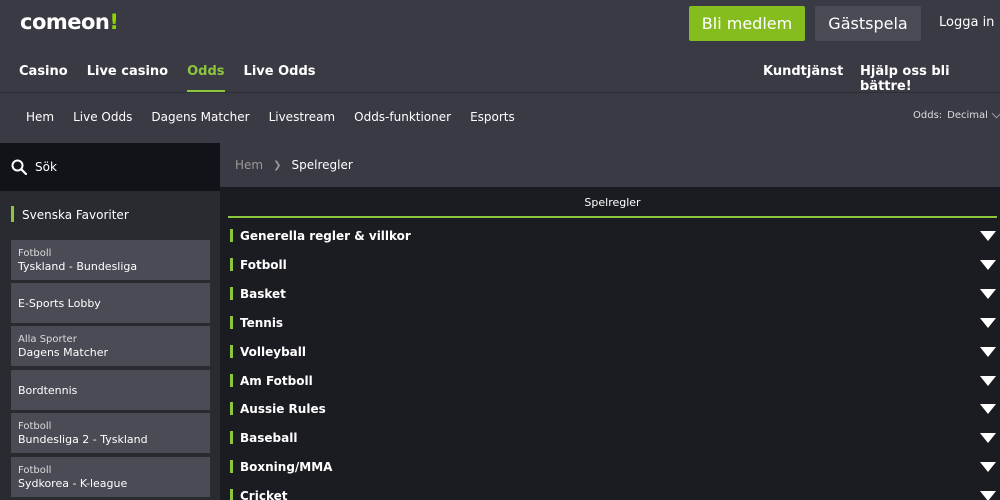 This screenshot has height=500, width=1000. I want to click on rule-label: Fotboll, so click(263, 265).